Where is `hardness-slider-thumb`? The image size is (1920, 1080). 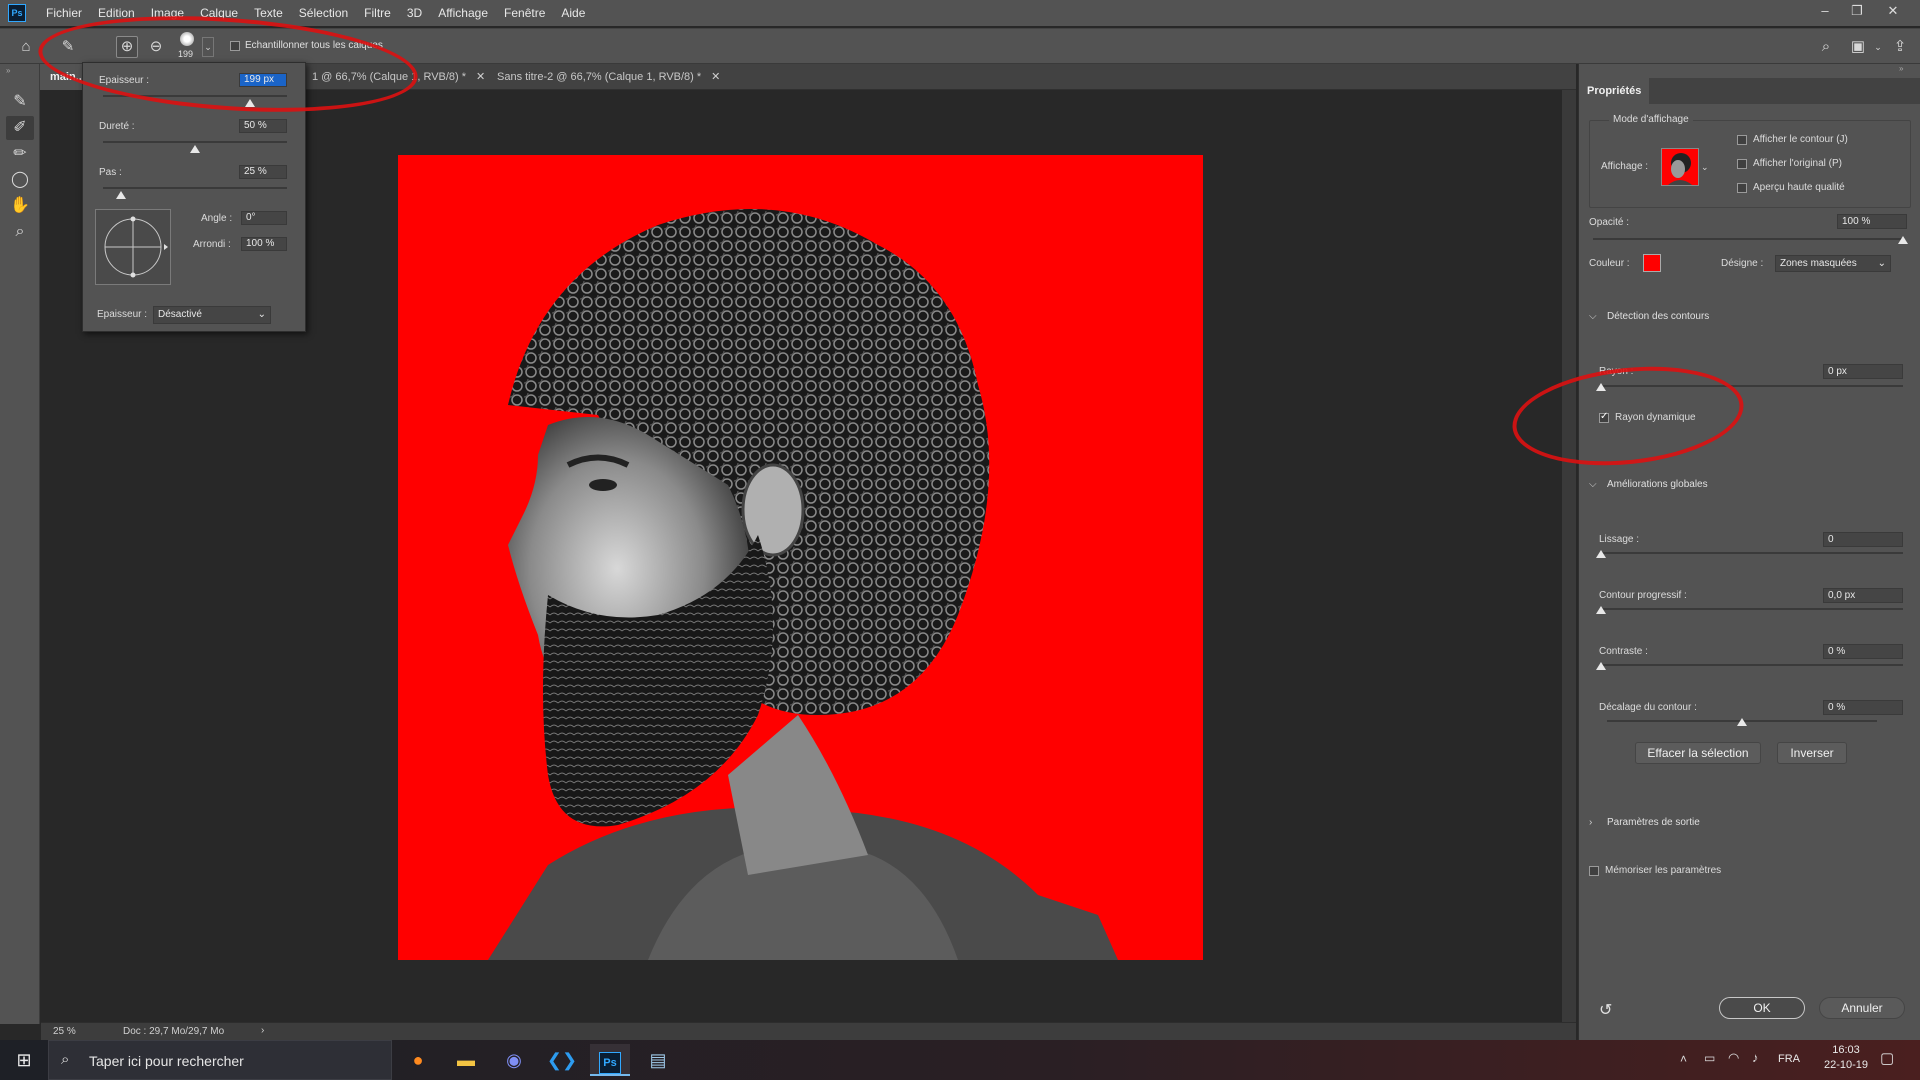
hardness-slider-thumb is located at coordinates (195, 149).